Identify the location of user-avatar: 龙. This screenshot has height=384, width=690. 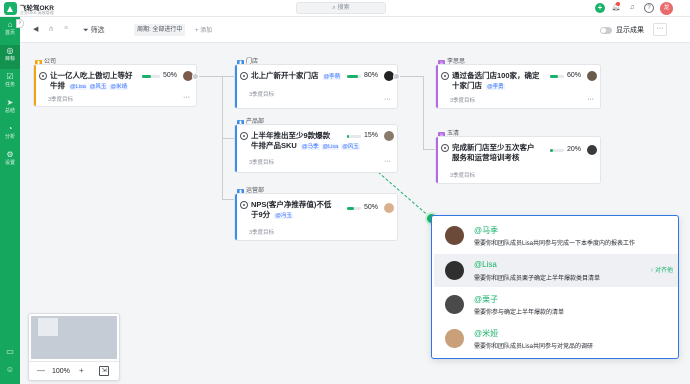
(666, 8).